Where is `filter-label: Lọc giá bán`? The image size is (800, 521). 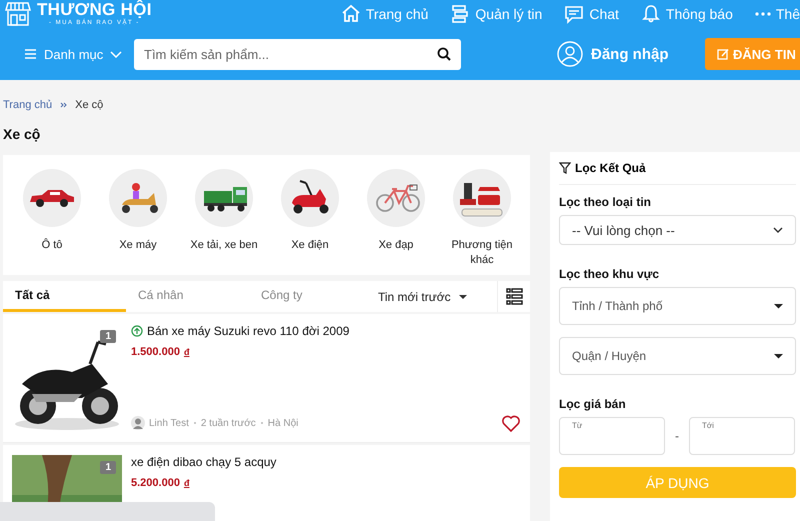 filter-label: Lọc giá bán is located at coordinates (593, 404).